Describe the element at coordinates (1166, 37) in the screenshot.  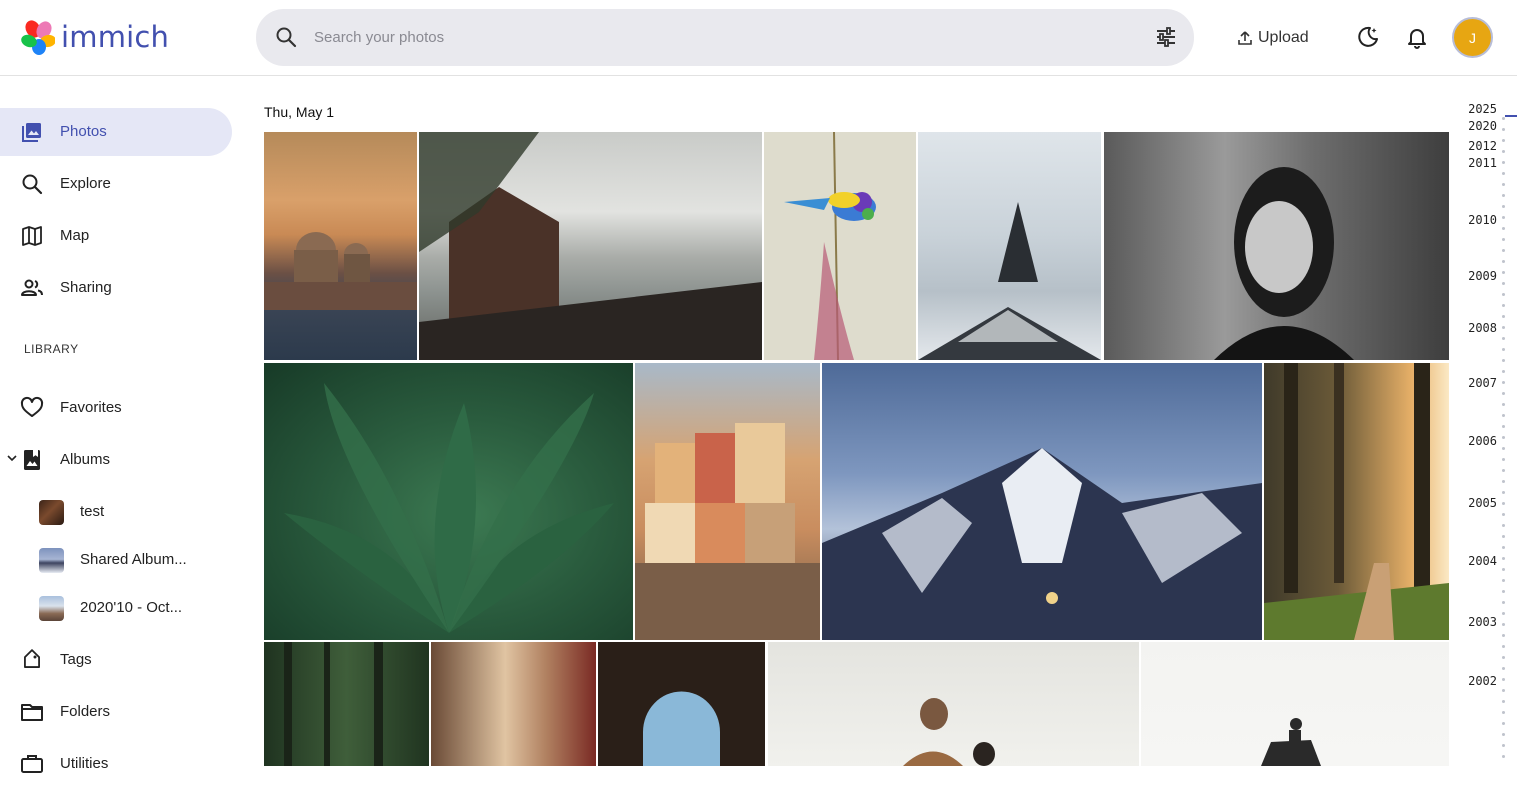
I see `filter-options-icon` at that location.